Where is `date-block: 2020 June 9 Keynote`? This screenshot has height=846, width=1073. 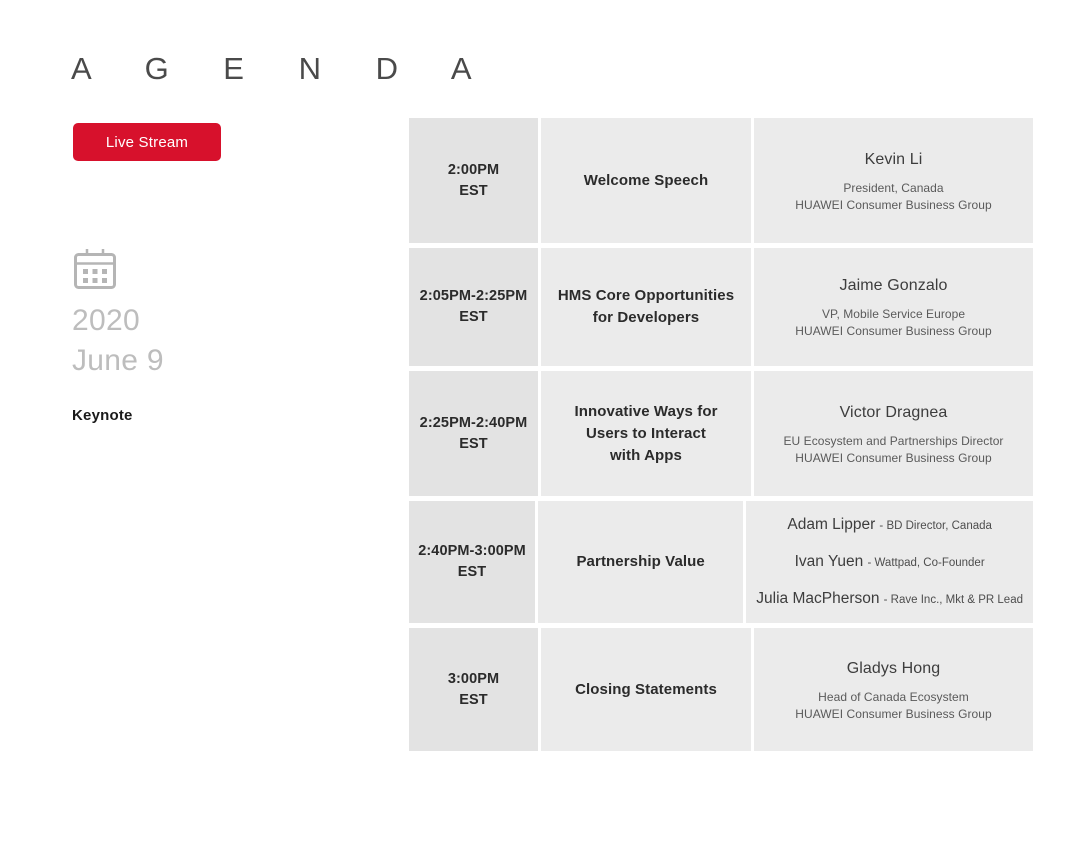
date-block: 2020 June 9 Keynote is located at coordinates (202, 335).